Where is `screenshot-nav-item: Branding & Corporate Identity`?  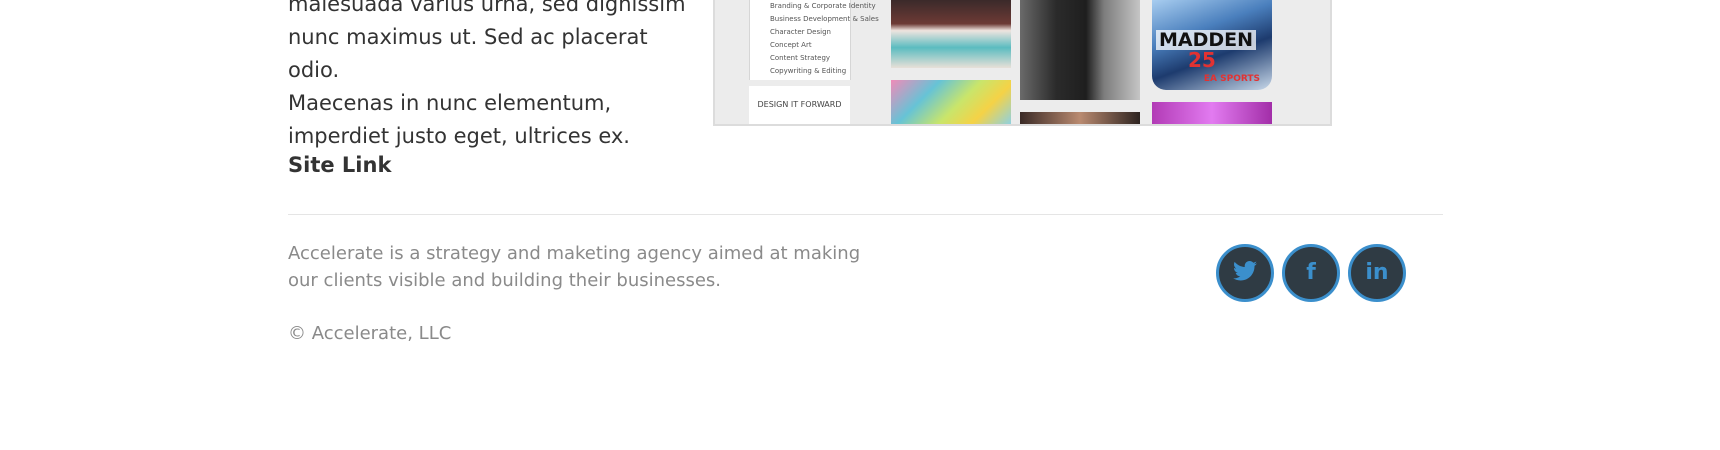 screenshot-nav-item: Branding & Corporate Identity is located at coordinates (823, 6).